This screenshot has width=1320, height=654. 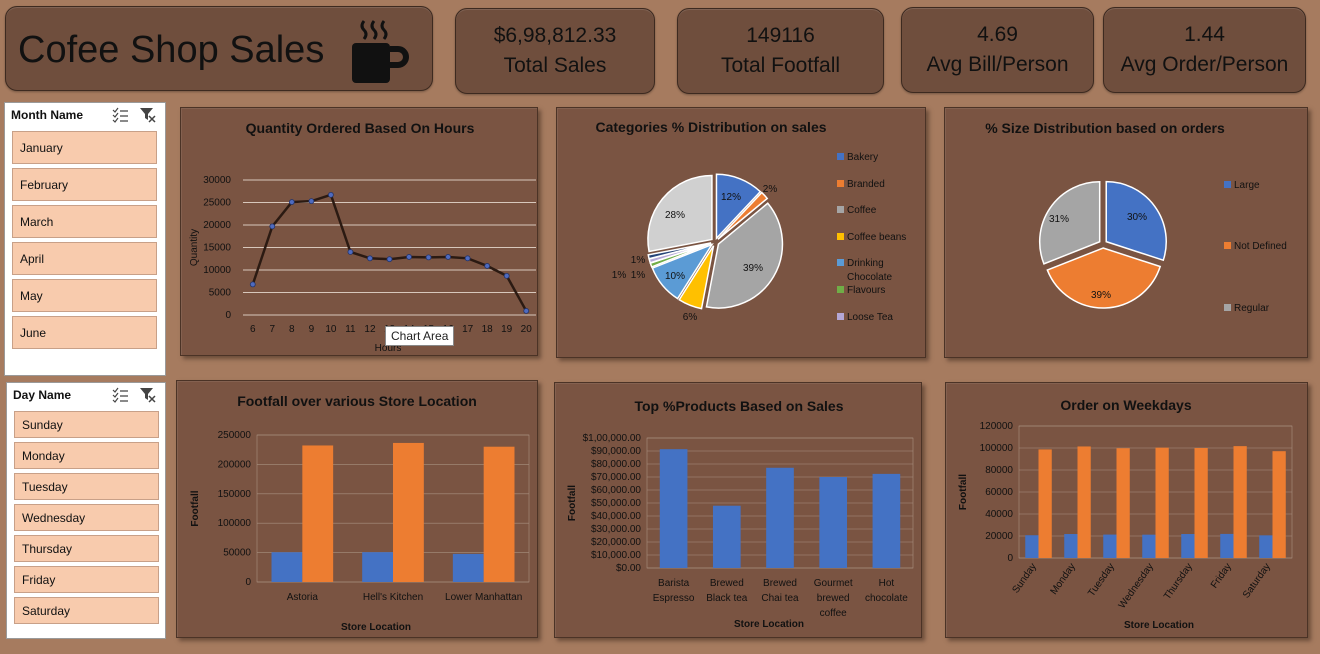 What do you see at coordinates (86, 517) in the screenshot?
I see `slicer-item-wednesday: Wednesday` at bounding box center [86, 517].